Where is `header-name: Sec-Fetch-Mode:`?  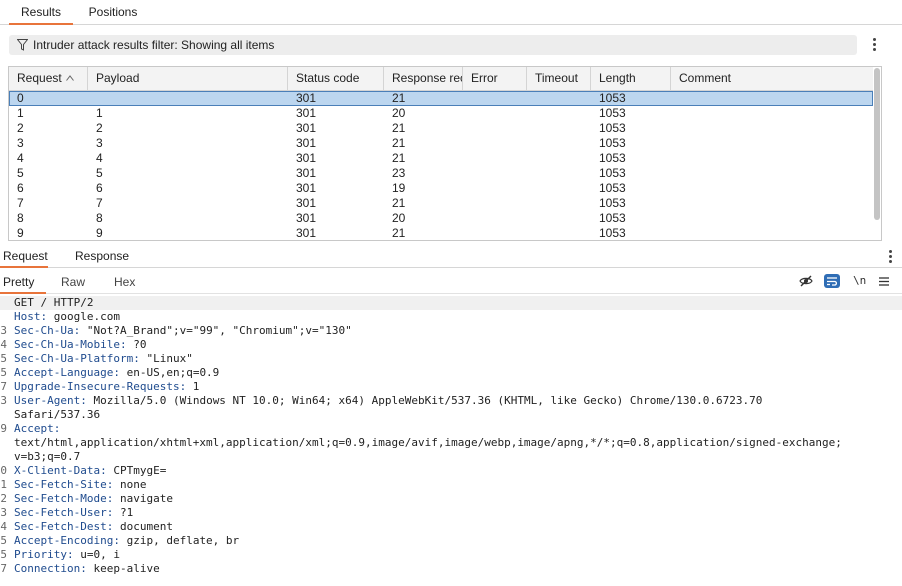 header-name: Sec-Fetch-Mode: is located at coordinates (64, 498).